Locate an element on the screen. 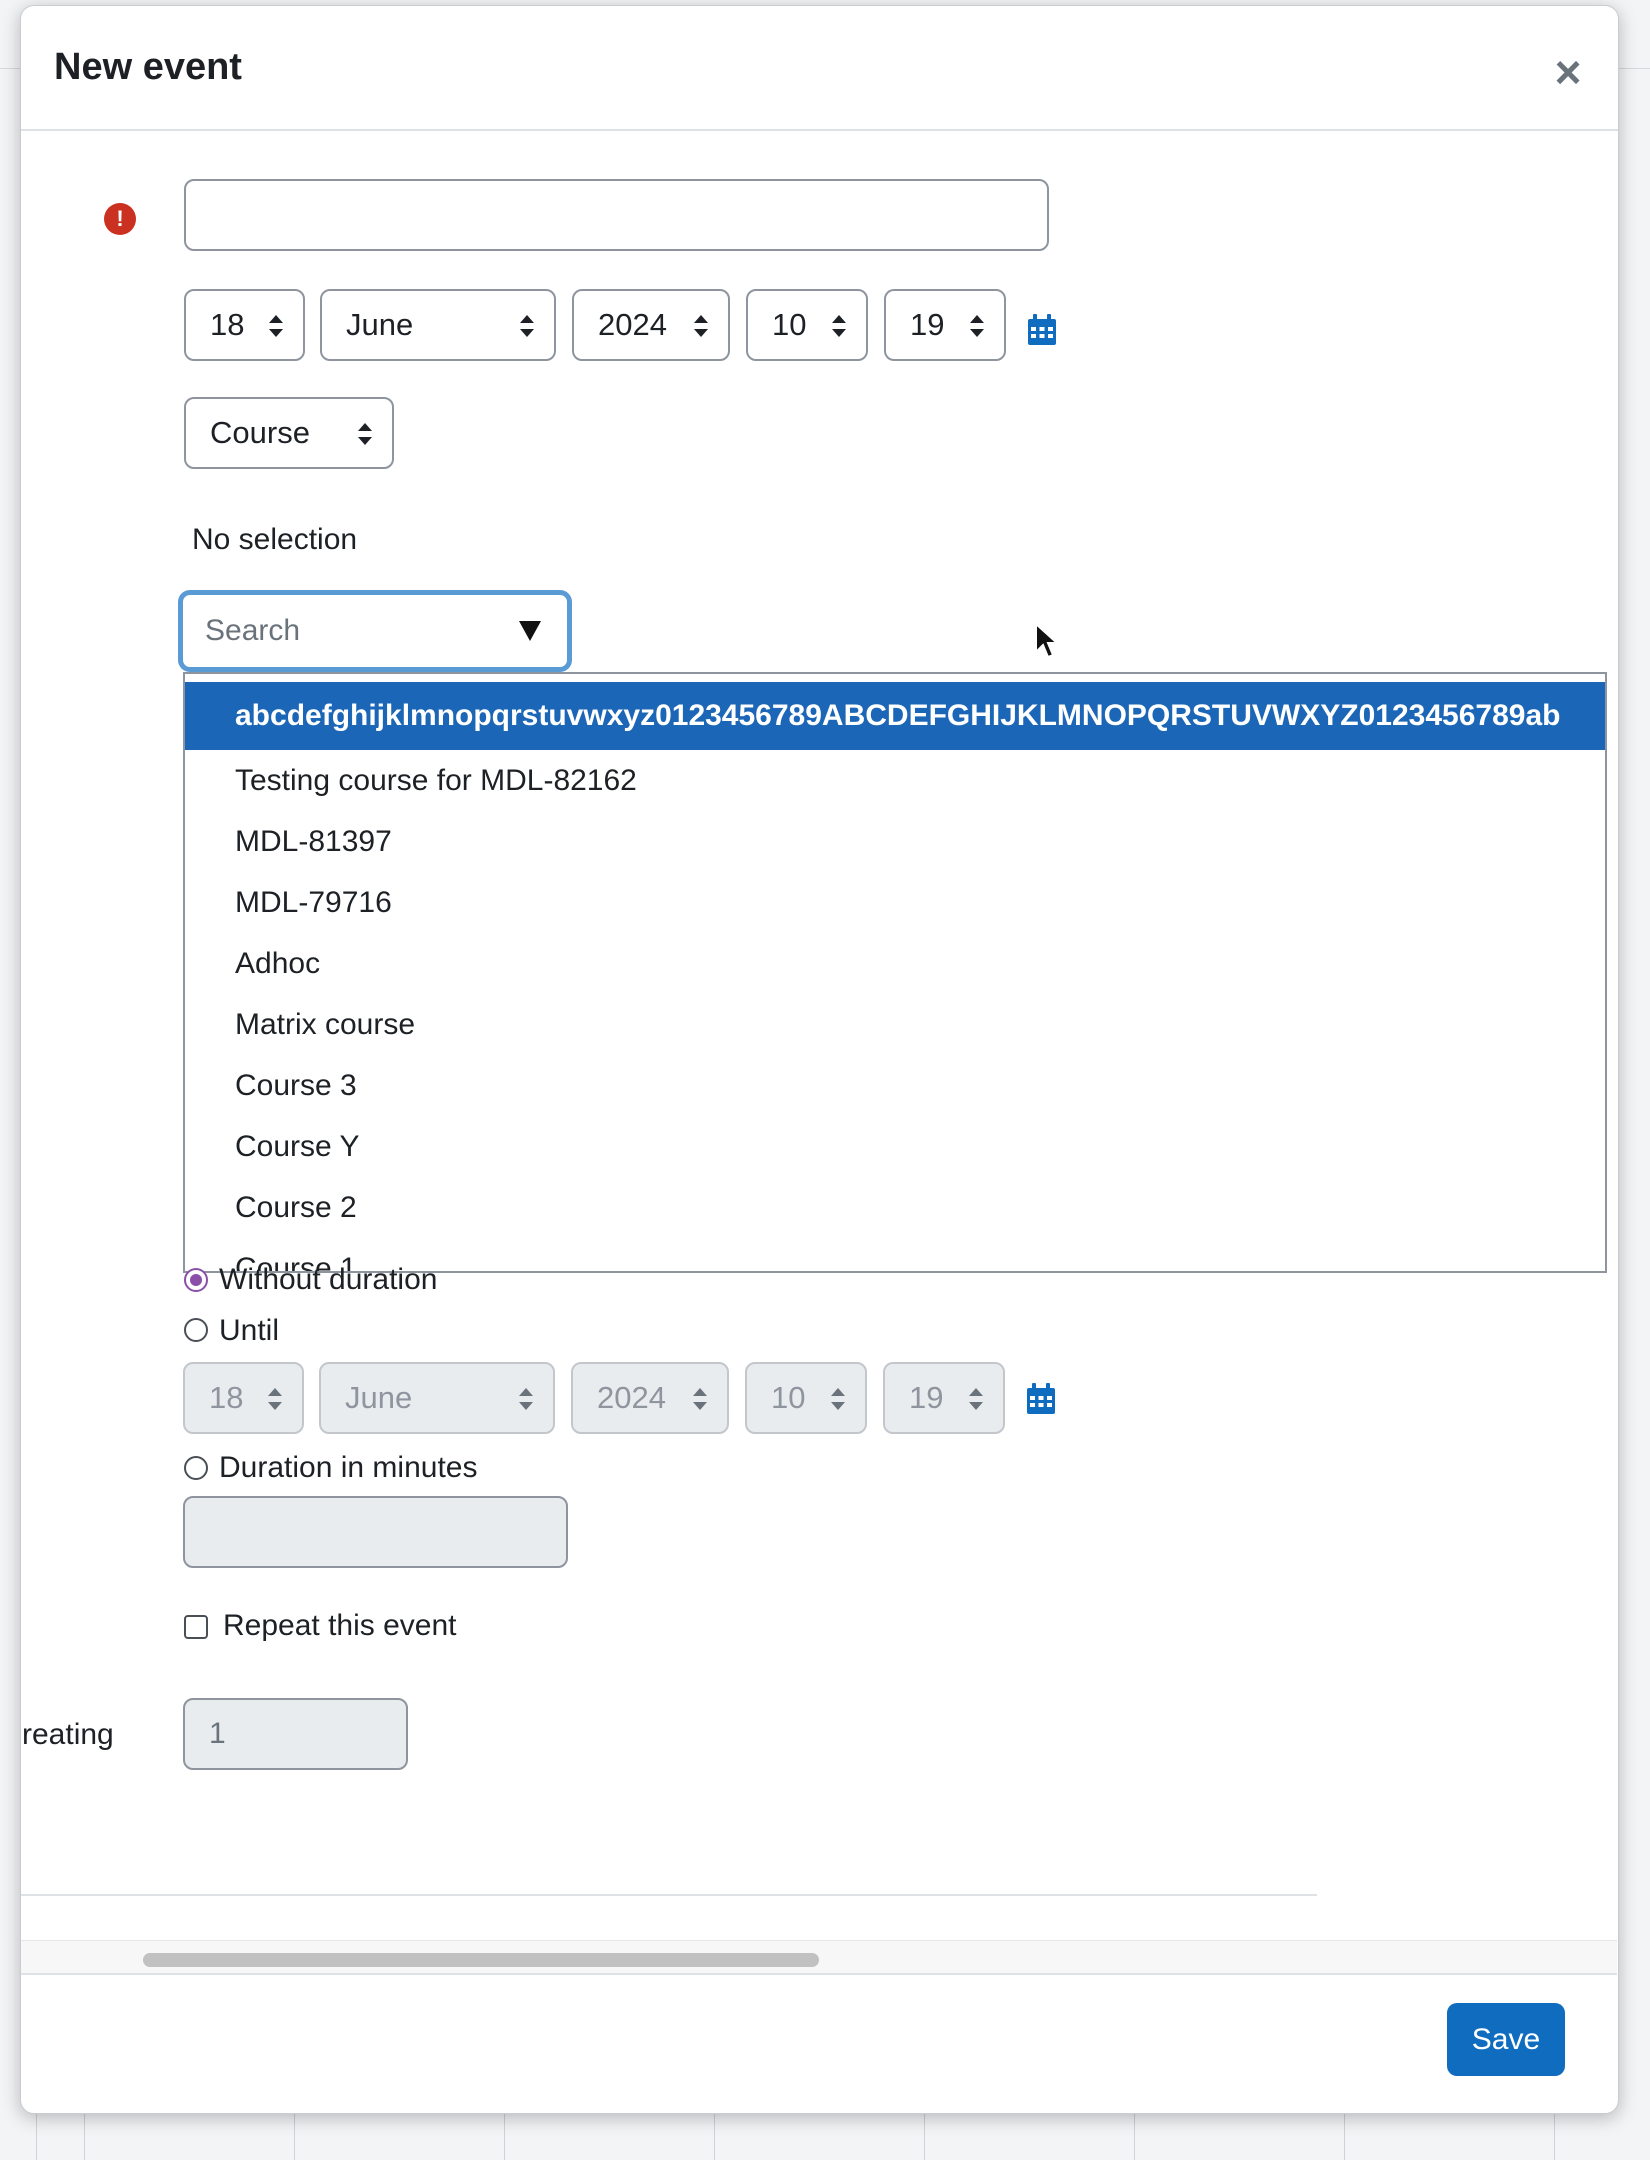 This screenshot has height=2160, width=1650. modal-footer-divider is located at coordinates (819, 1974).